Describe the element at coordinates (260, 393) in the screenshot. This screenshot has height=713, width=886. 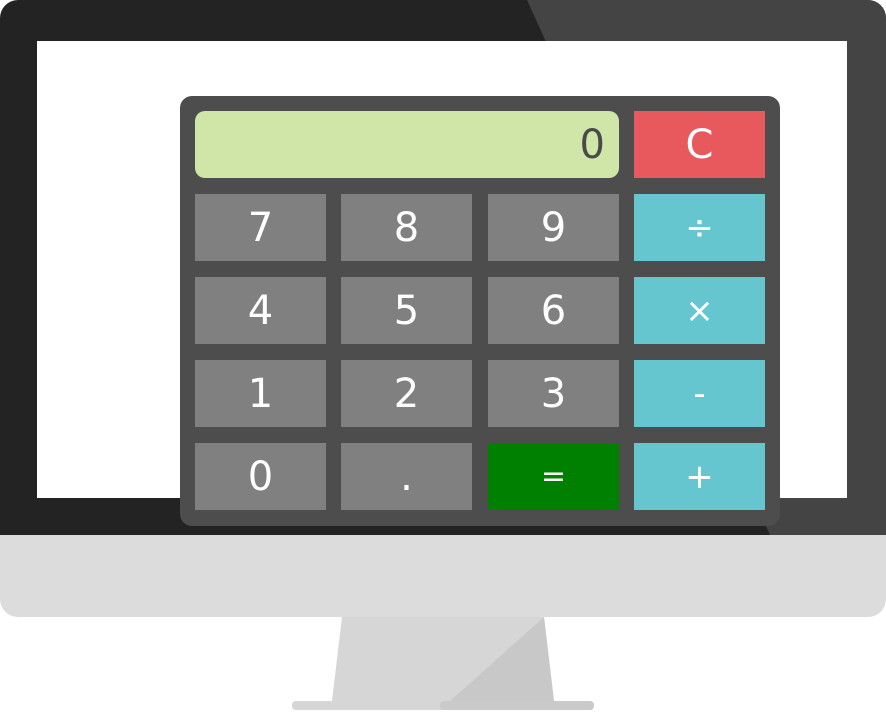
I see `digit-1-button: 1` at that location.